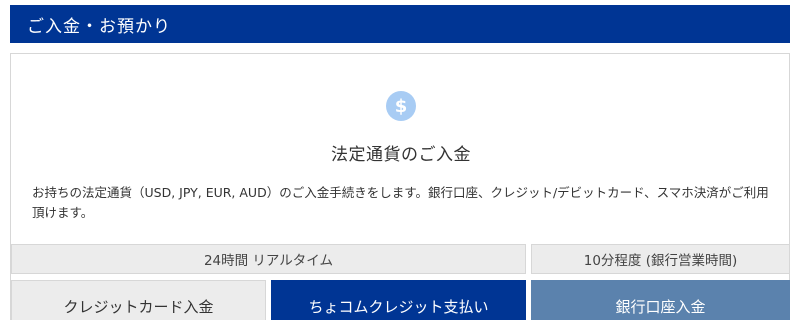  I want to click on section-title: 法定通貨のご入金, so click(401, 155).